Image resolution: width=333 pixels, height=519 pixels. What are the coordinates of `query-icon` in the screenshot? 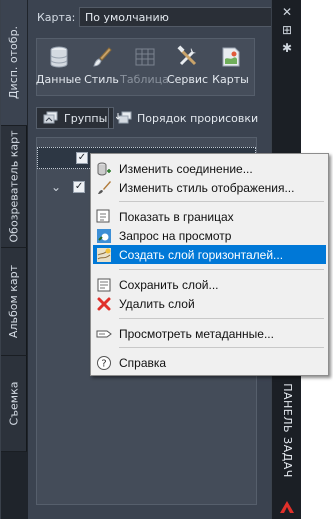 It's located at (104, 236).